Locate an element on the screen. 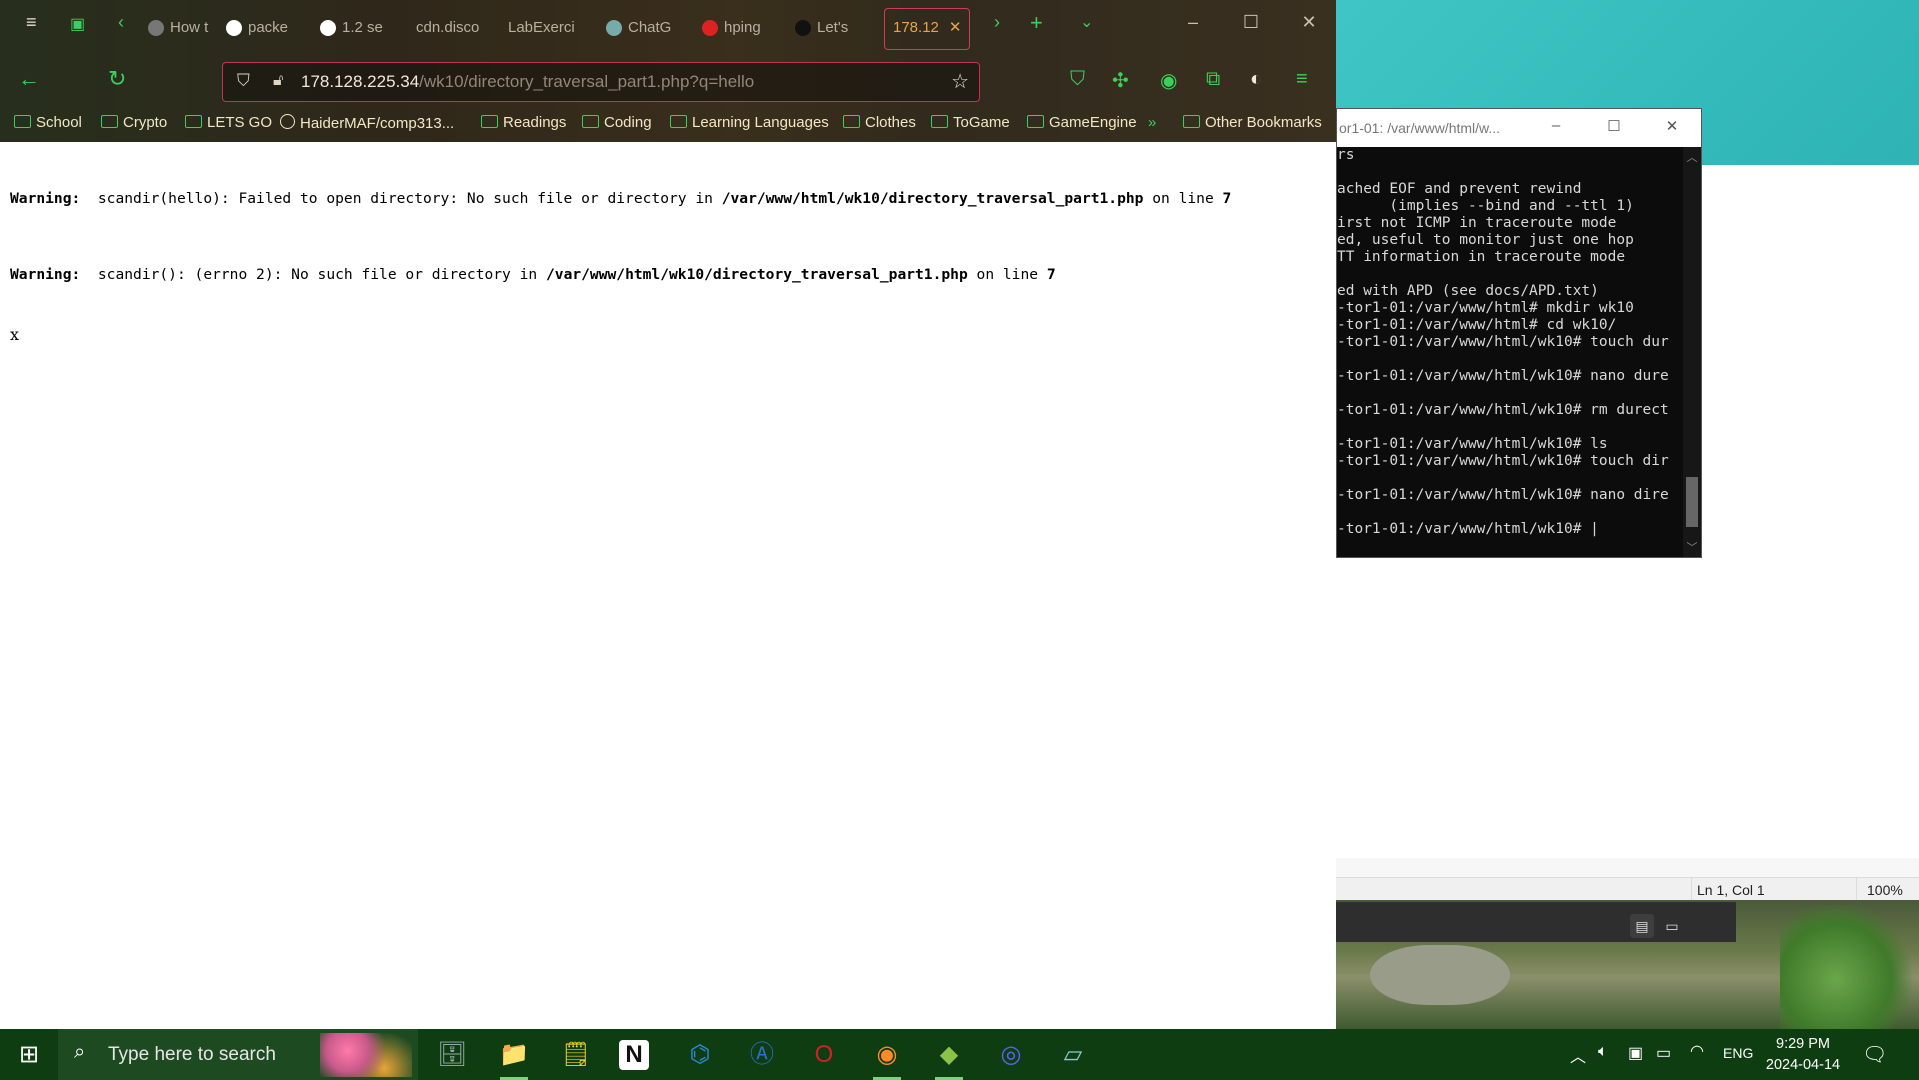 The height and width of the screenshot is (1080, 1919). terminal-scrollbar: ︿ ﹀ is located at coordinates (1692, 352).